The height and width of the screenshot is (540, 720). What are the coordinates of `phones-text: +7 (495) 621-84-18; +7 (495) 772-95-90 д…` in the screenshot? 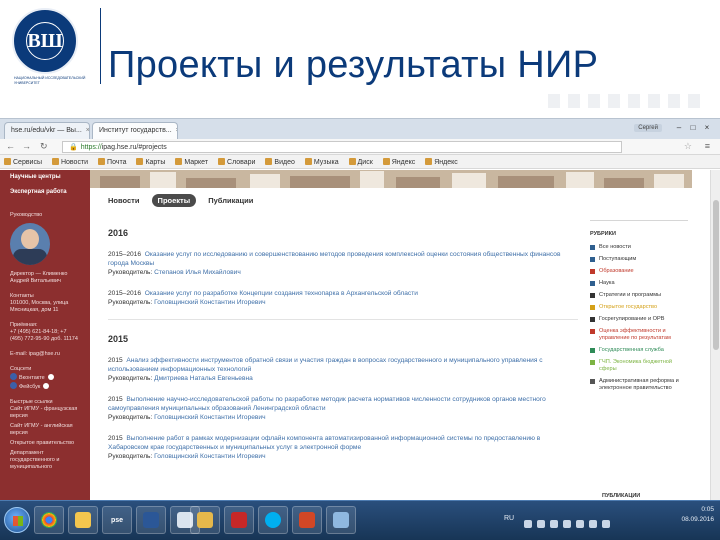 It's located at (44, 335).